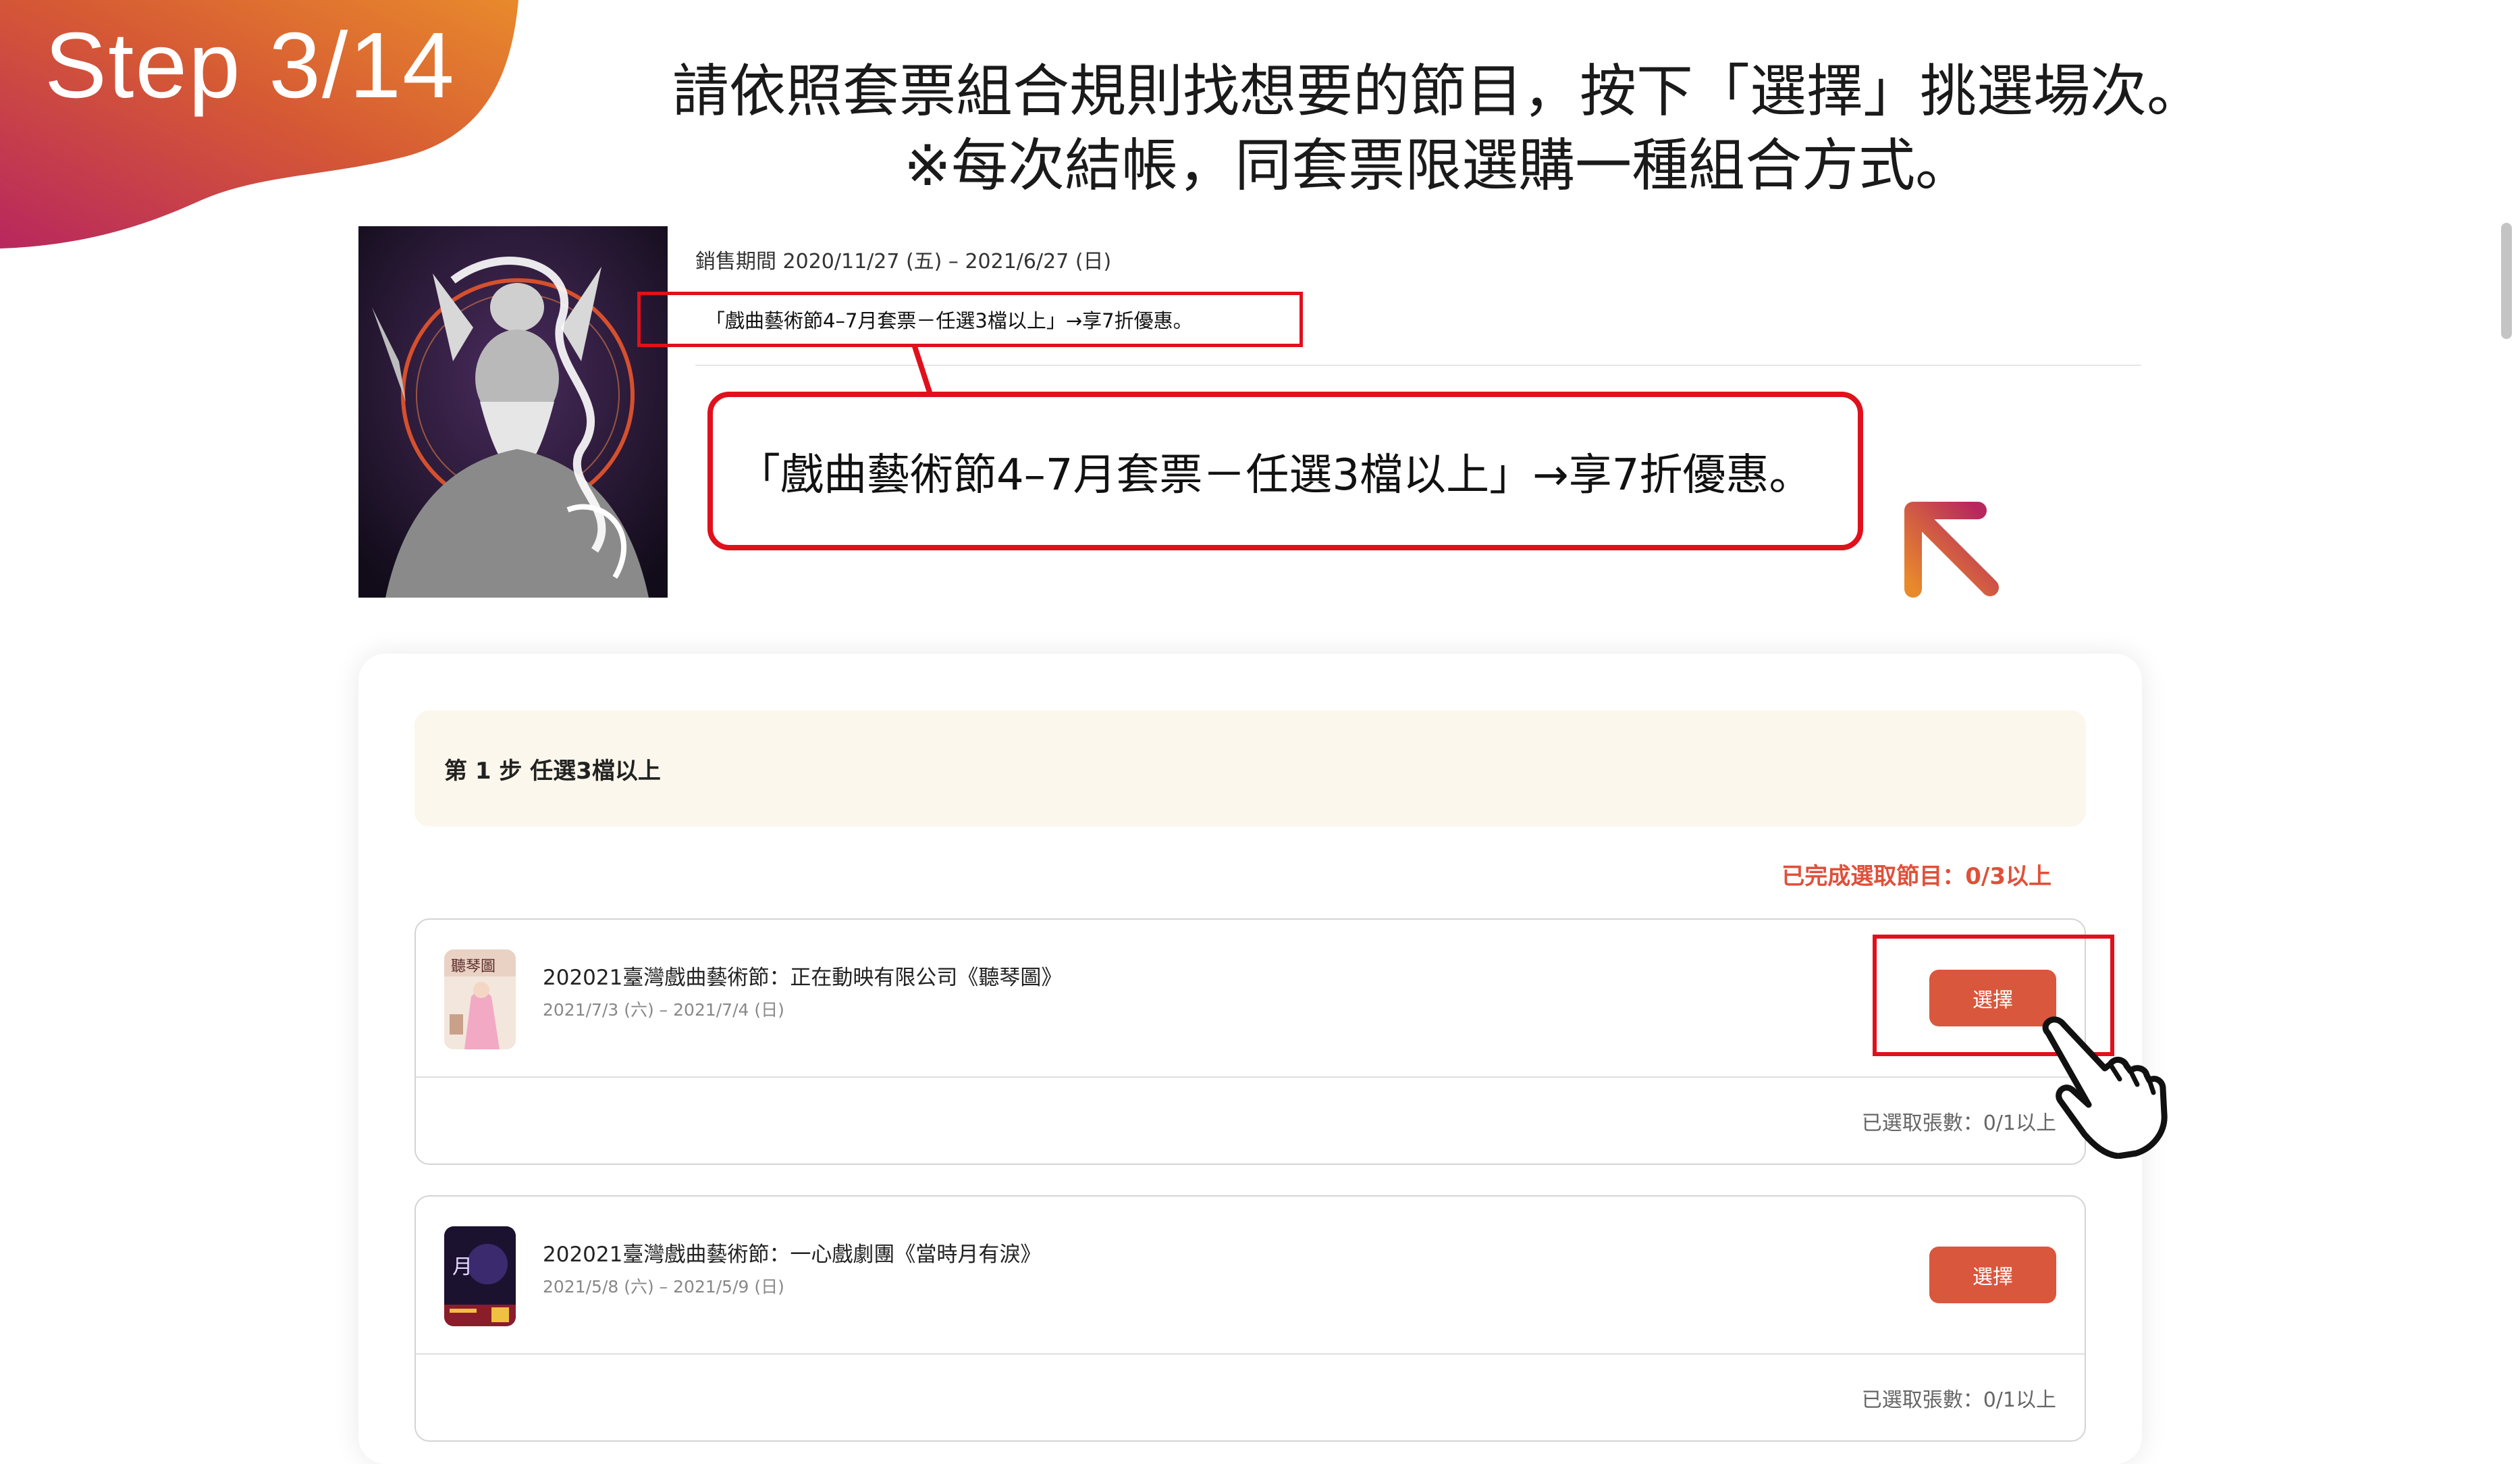 The image size is (2520, 1464). Describe the element at coordinates (462, 1267) in the screenshot. I see `svg-text: 月` at that location.